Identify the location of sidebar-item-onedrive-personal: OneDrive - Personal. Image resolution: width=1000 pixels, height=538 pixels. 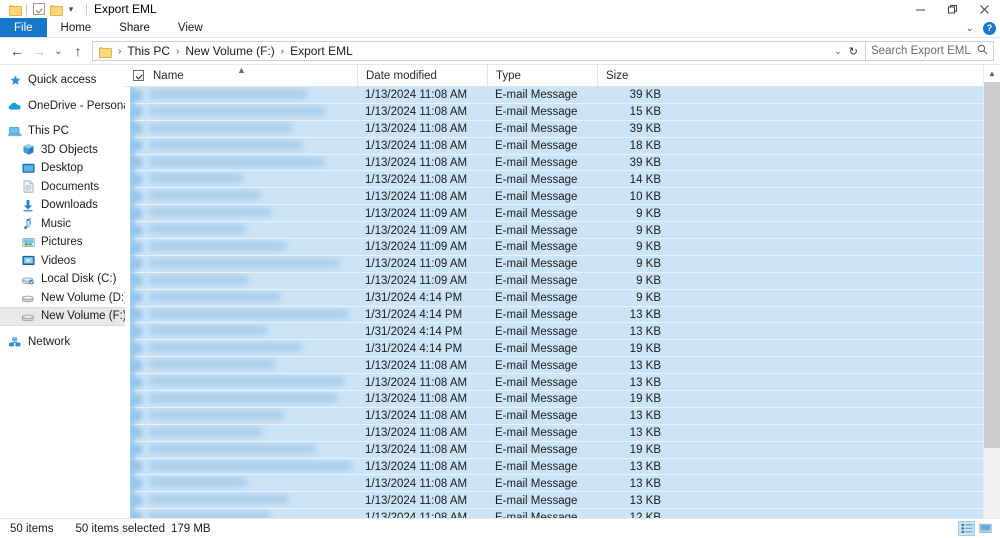
(62, 106).